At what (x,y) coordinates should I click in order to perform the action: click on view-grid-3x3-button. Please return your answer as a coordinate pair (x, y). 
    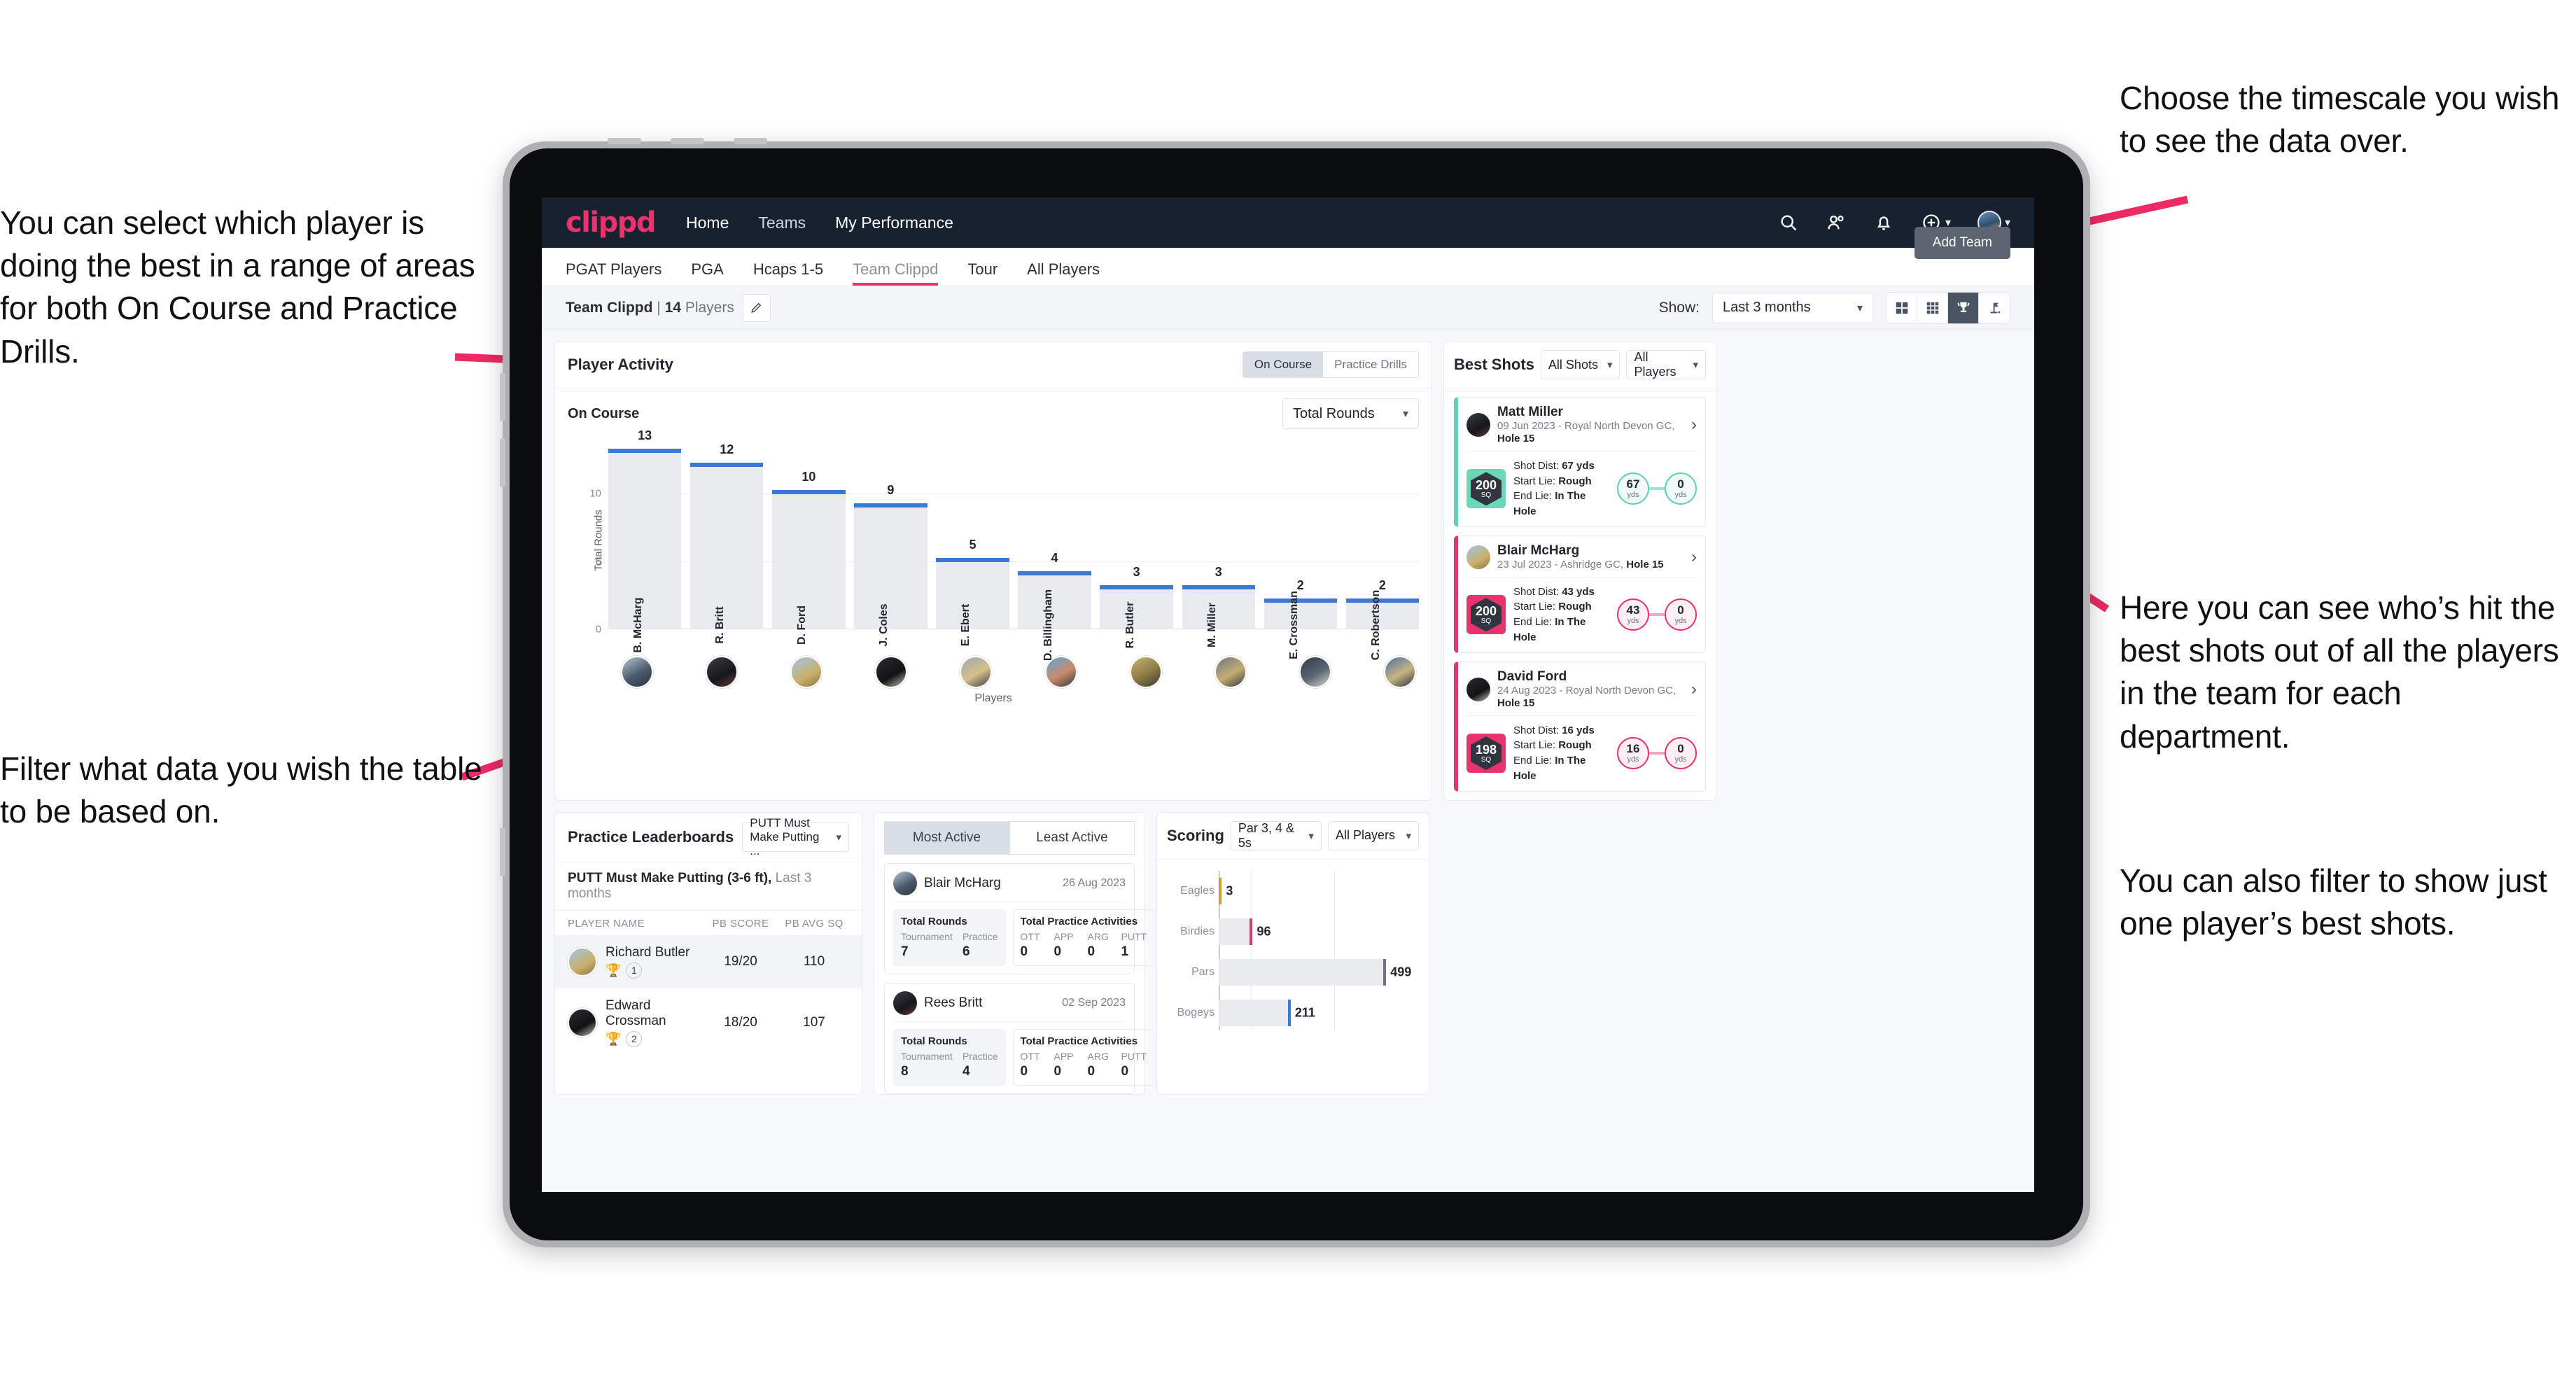
    Looking at the image, I should click on (1932, 307).